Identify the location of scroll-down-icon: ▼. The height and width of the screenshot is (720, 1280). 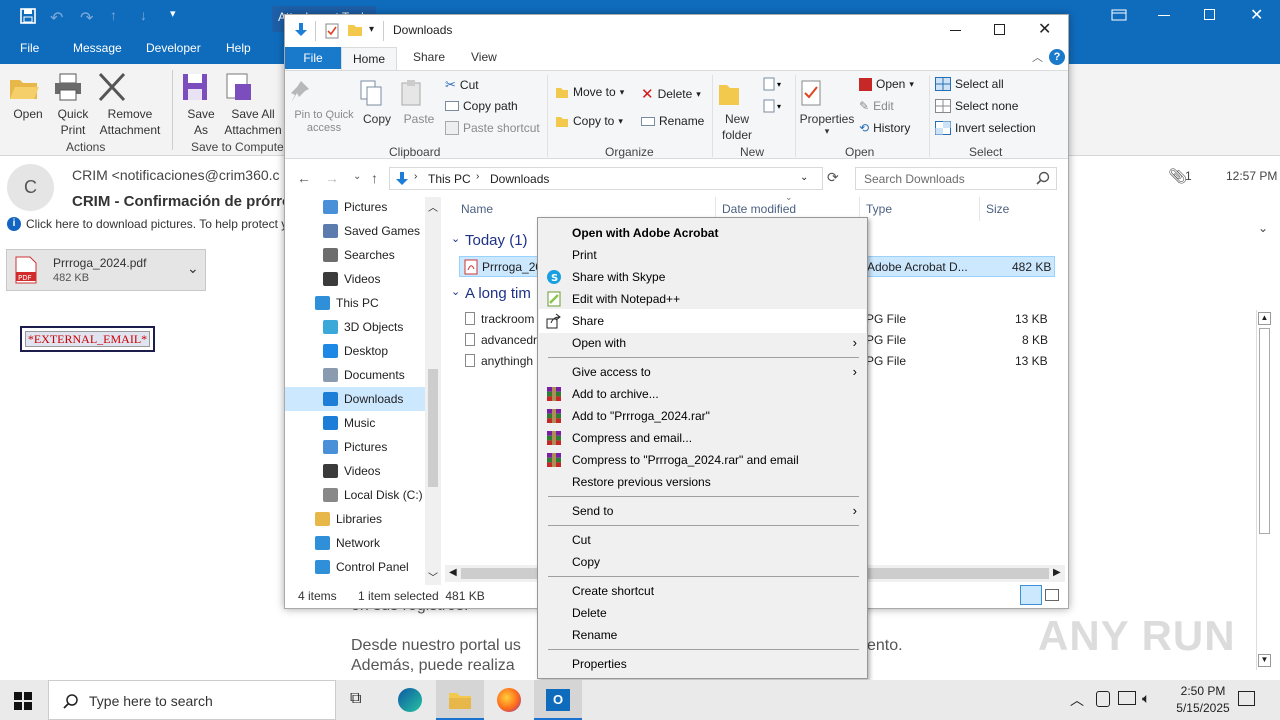
(1264, 660).